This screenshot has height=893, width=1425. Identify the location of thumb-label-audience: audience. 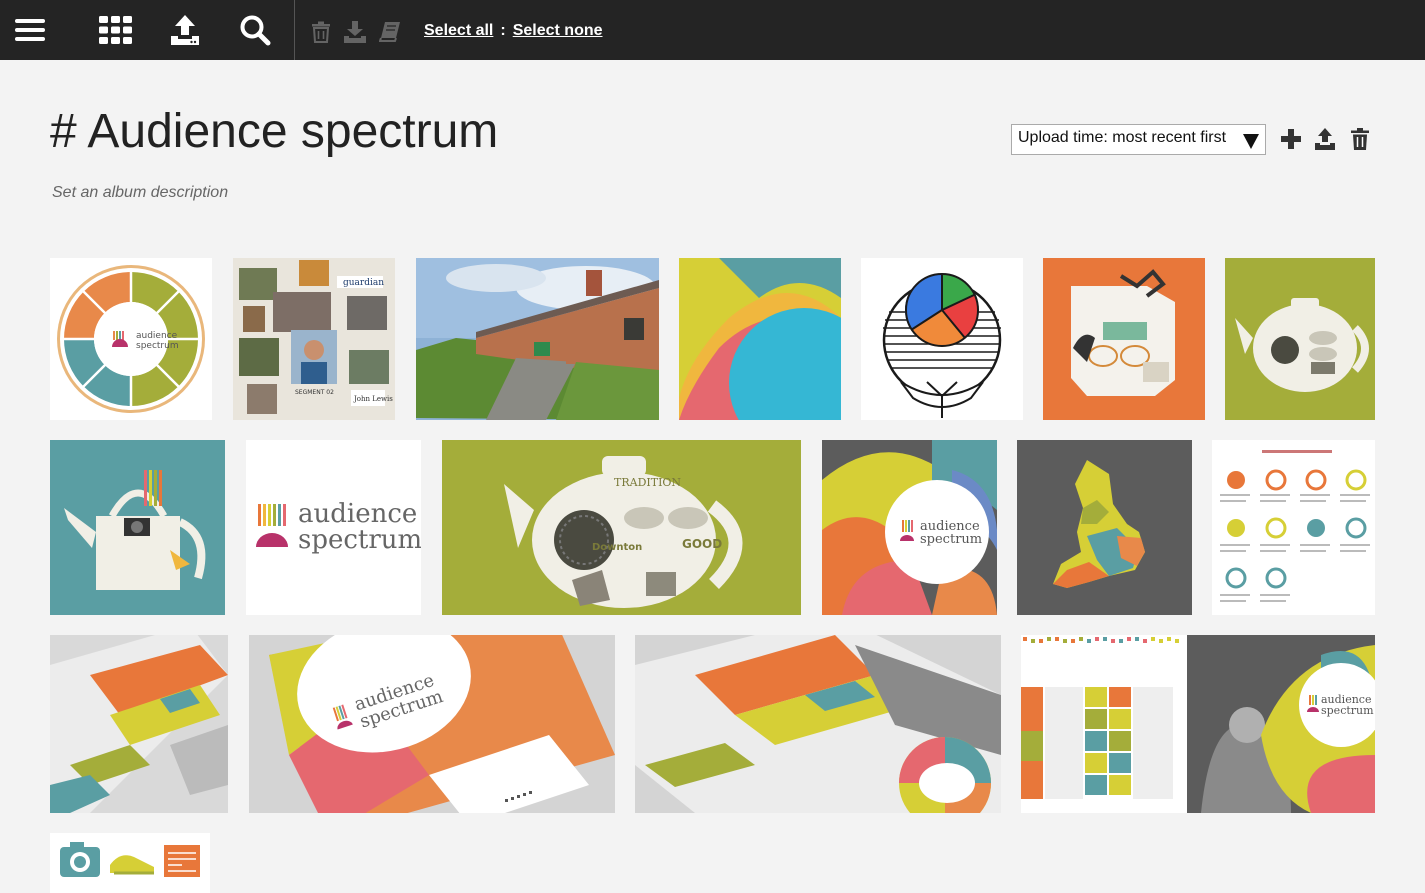
(157, 336).